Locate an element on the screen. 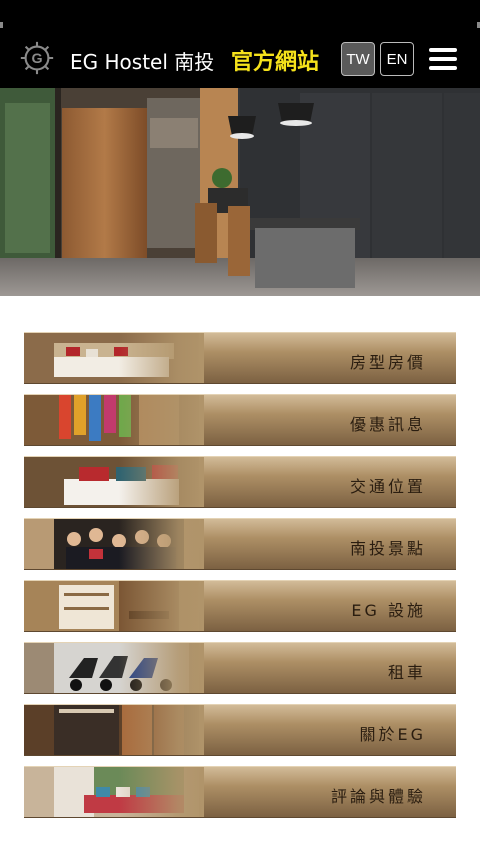  menu-item-promotions: 優惠訊息 is located at coordinates (240, 420).